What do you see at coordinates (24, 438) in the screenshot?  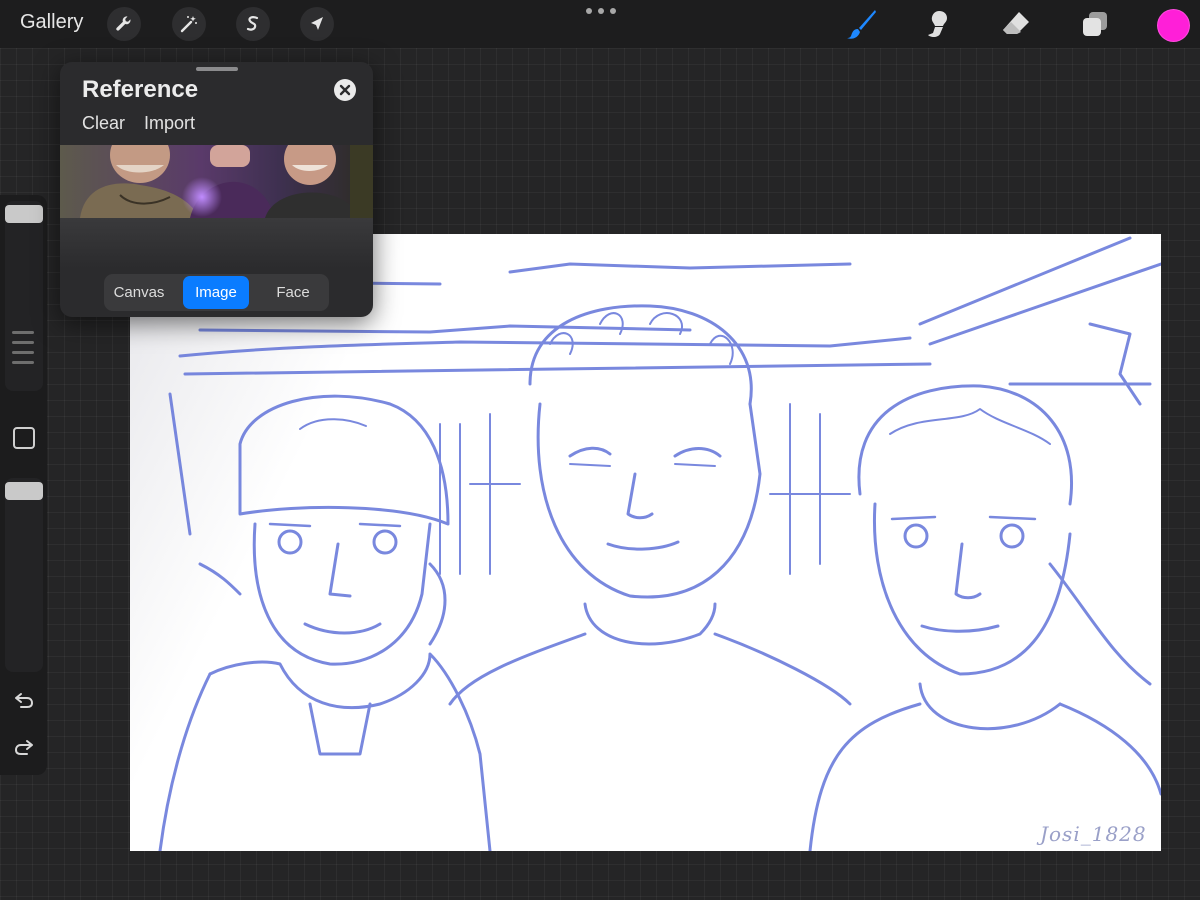 I see `modify-button` at bounding box center [24, 438].